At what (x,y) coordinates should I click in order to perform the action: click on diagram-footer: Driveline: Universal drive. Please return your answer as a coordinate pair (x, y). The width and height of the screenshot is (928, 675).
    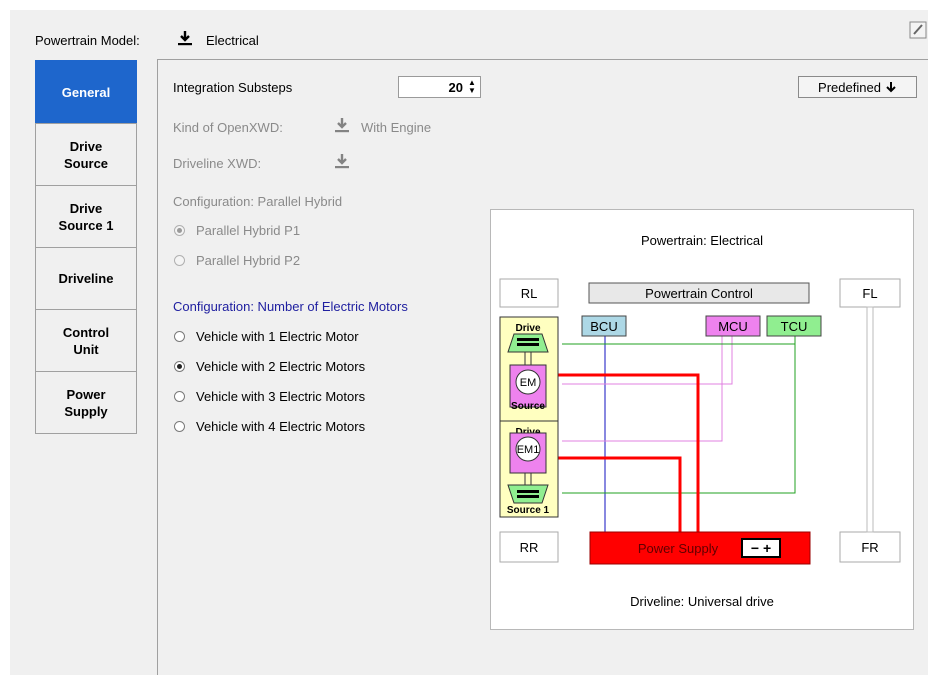
    Looking at the image, I should click on (702, 601).